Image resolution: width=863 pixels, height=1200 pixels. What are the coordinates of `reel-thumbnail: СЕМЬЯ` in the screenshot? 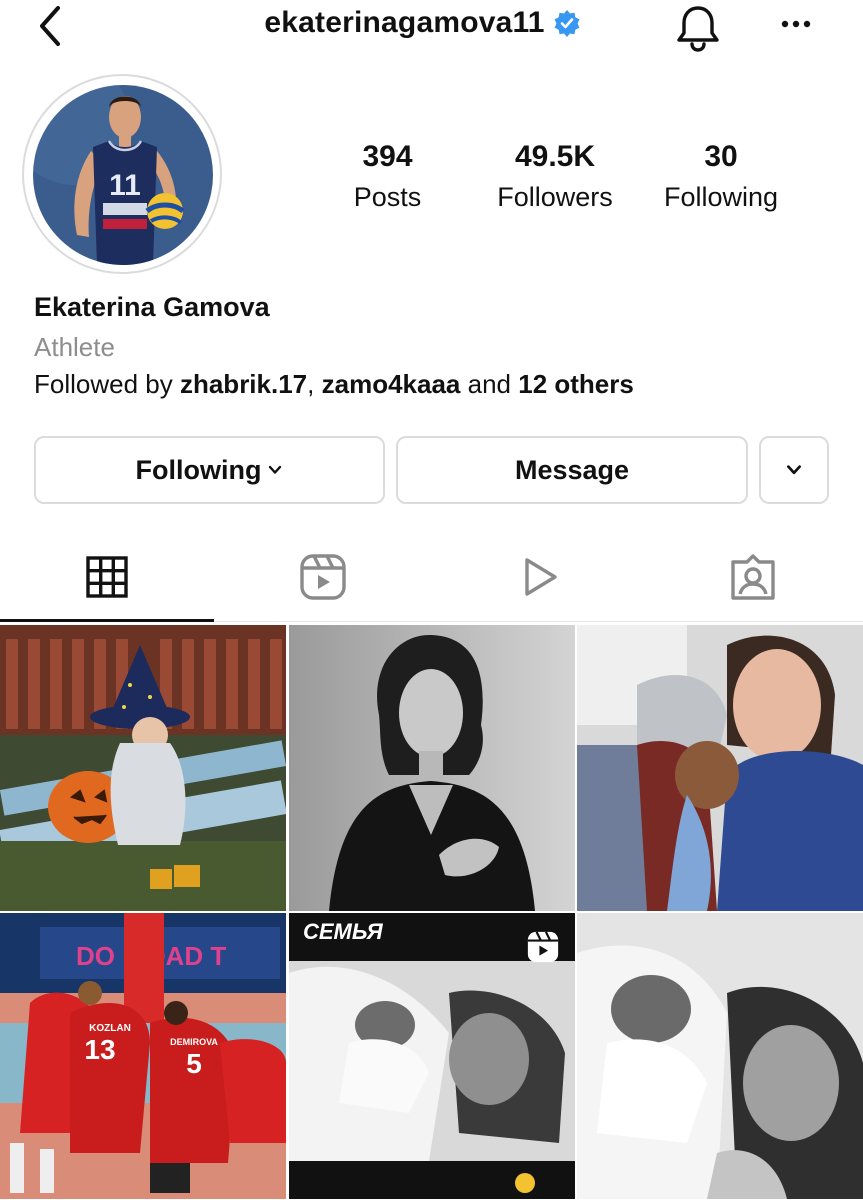 It's located at (432, 1056).